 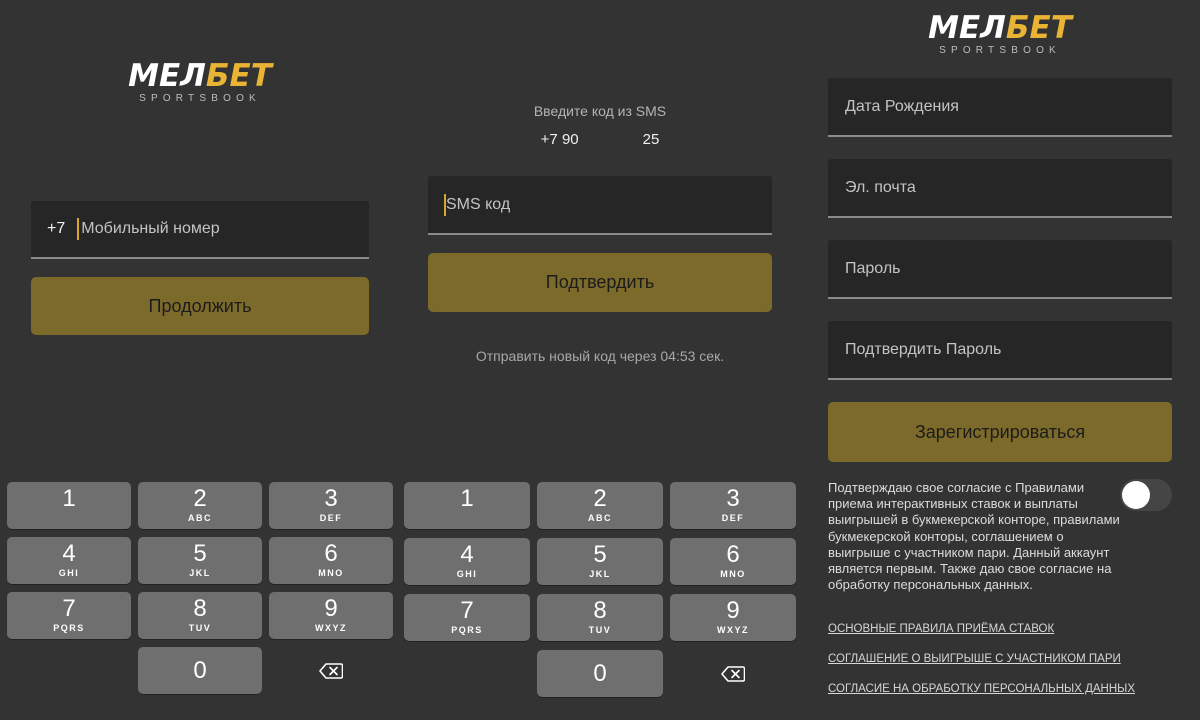 I want to click on sms-code-field: SMS код, so click(x=600, y=205).